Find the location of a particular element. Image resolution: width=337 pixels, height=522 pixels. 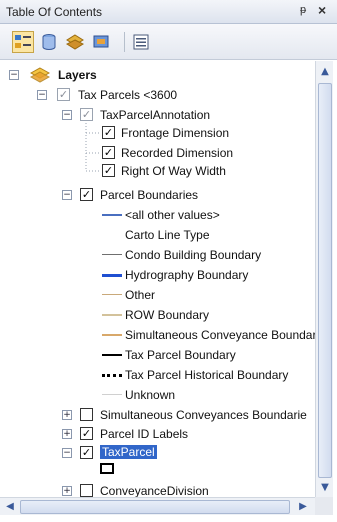

collapse-parcel-boundaries-icon: − is located at coordinates (67, 195).